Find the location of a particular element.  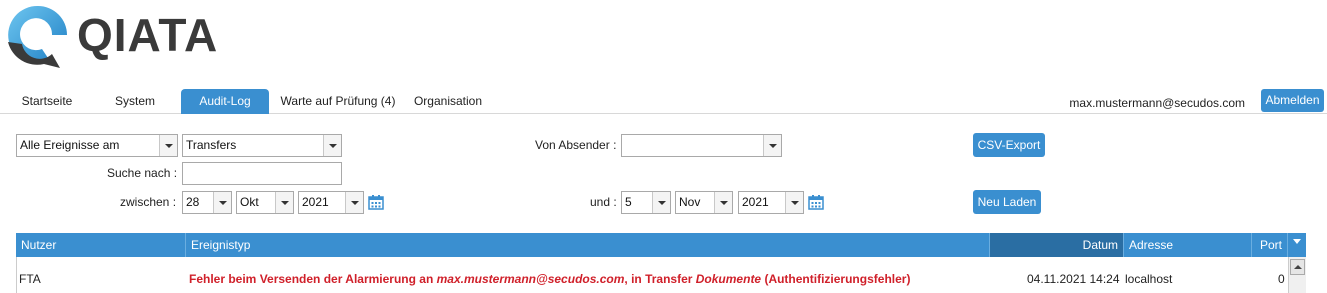

from-month-value: Okt is located at coordinates (249, 202).